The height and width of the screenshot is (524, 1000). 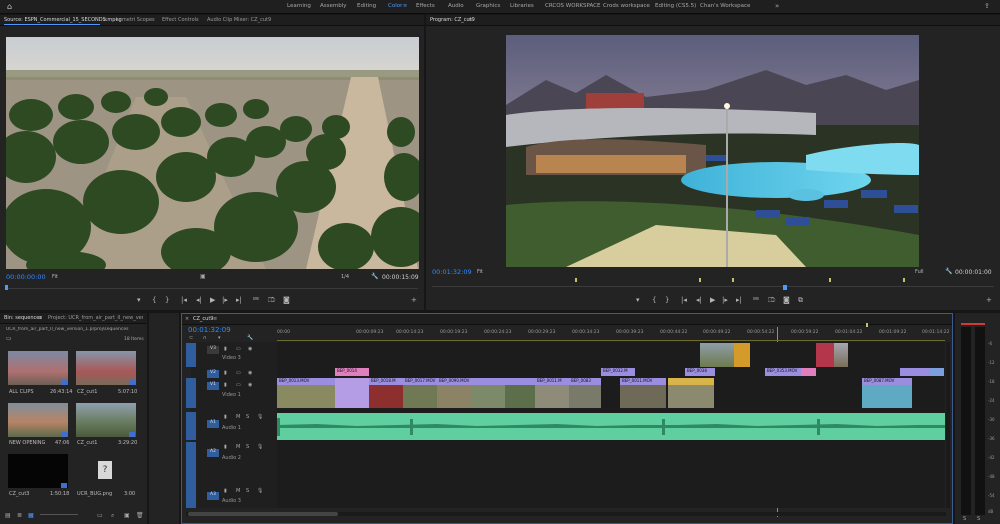 I want to click on image-file-icon: ?, so click(x=105, y=470).